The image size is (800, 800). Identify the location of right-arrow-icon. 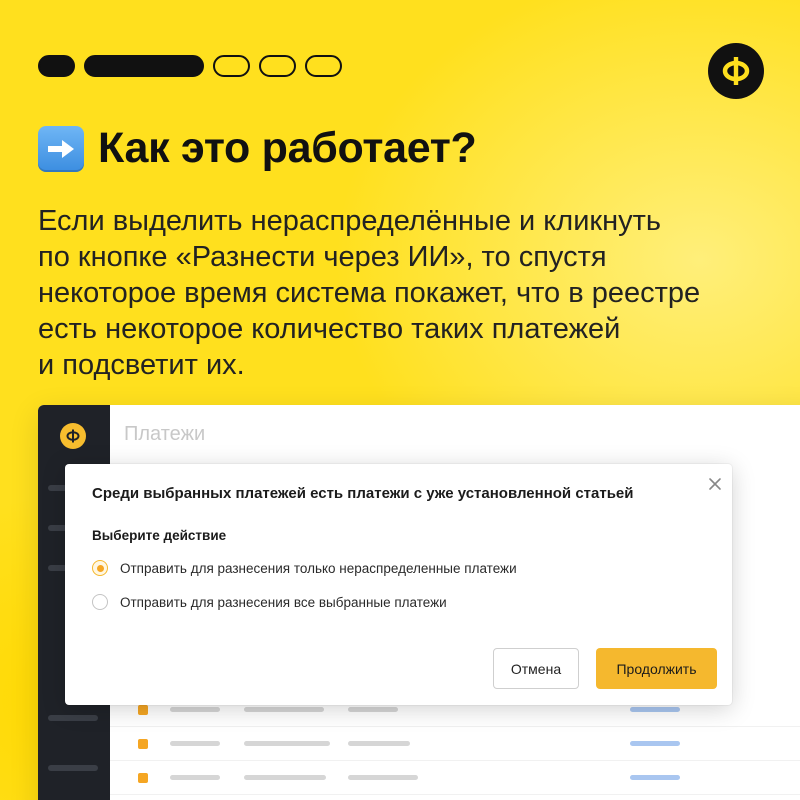
(61, 148).